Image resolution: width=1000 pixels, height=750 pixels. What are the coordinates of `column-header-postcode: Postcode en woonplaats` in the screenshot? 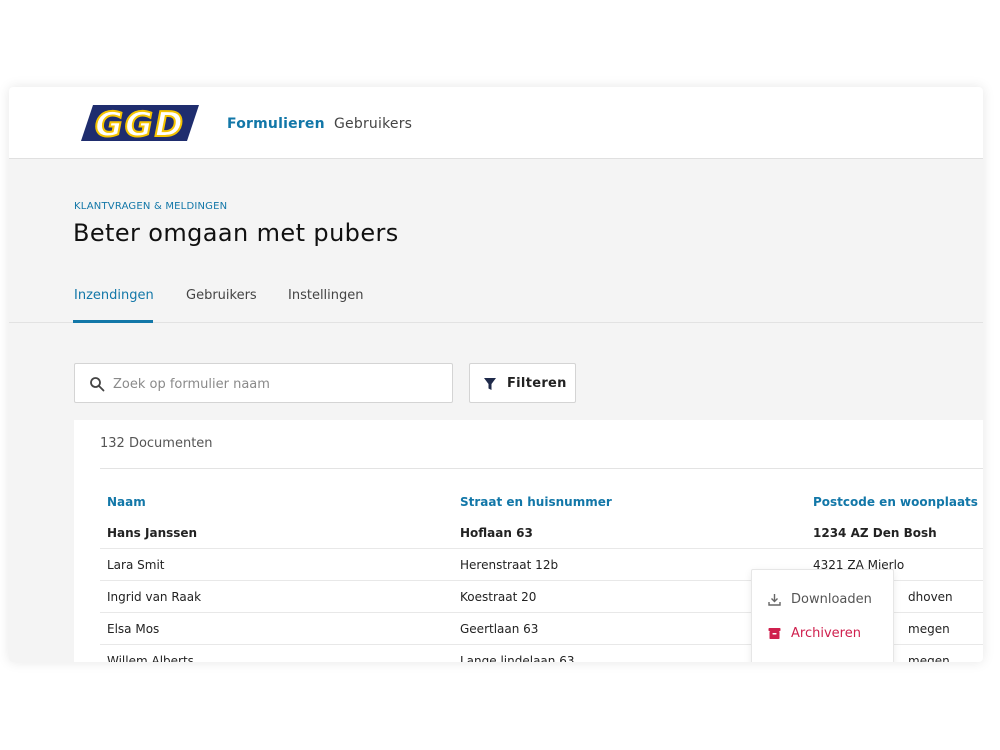 It's located at (895, 502).